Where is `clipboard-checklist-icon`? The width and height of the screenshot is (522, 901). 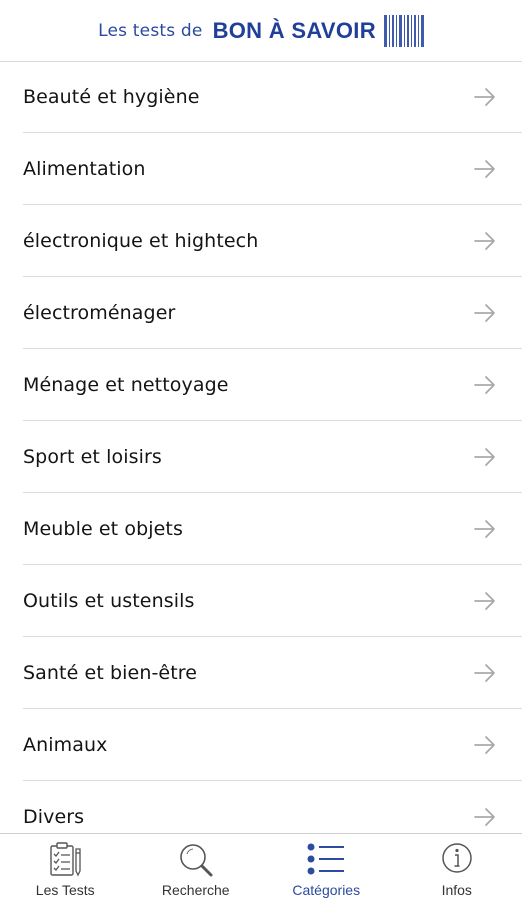
clipboard-checklist-icon is located at coordinates (65, 860).